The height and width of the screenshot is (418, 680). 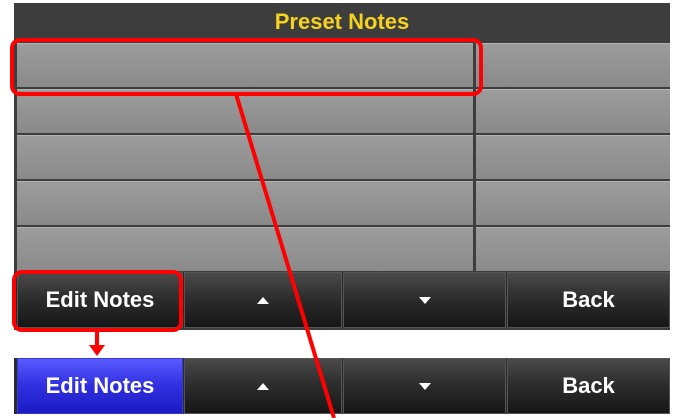 I want to click on button-bar: Edit Notes Back, so click(x=342, y=300).